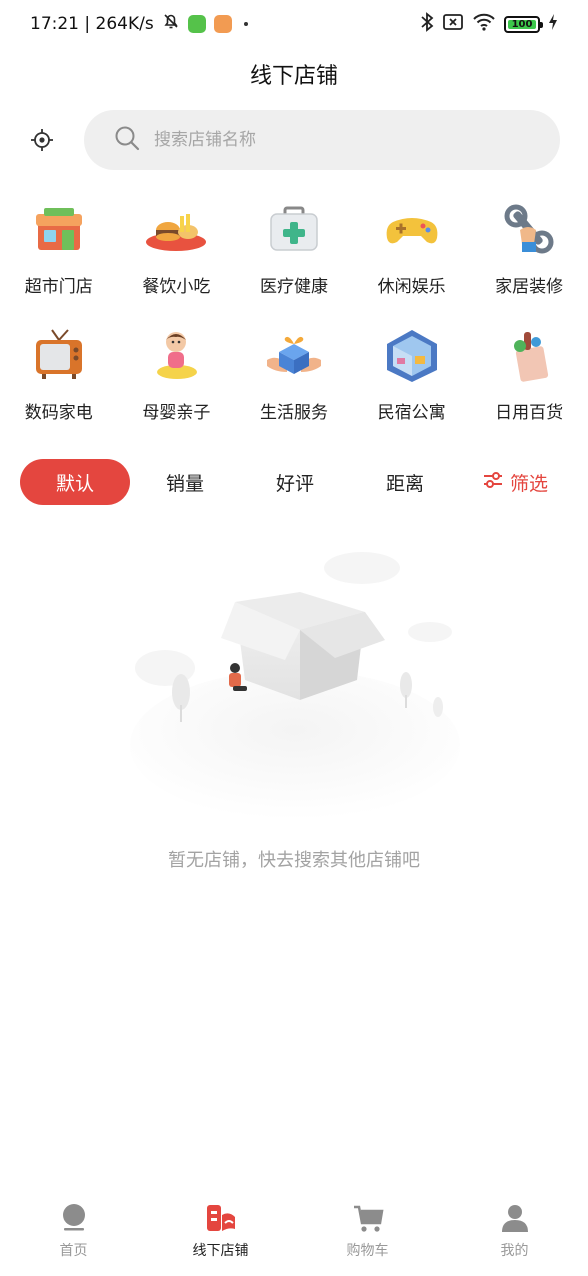  I want to click on category-home-decor: 家居装修, so click(529, 247).